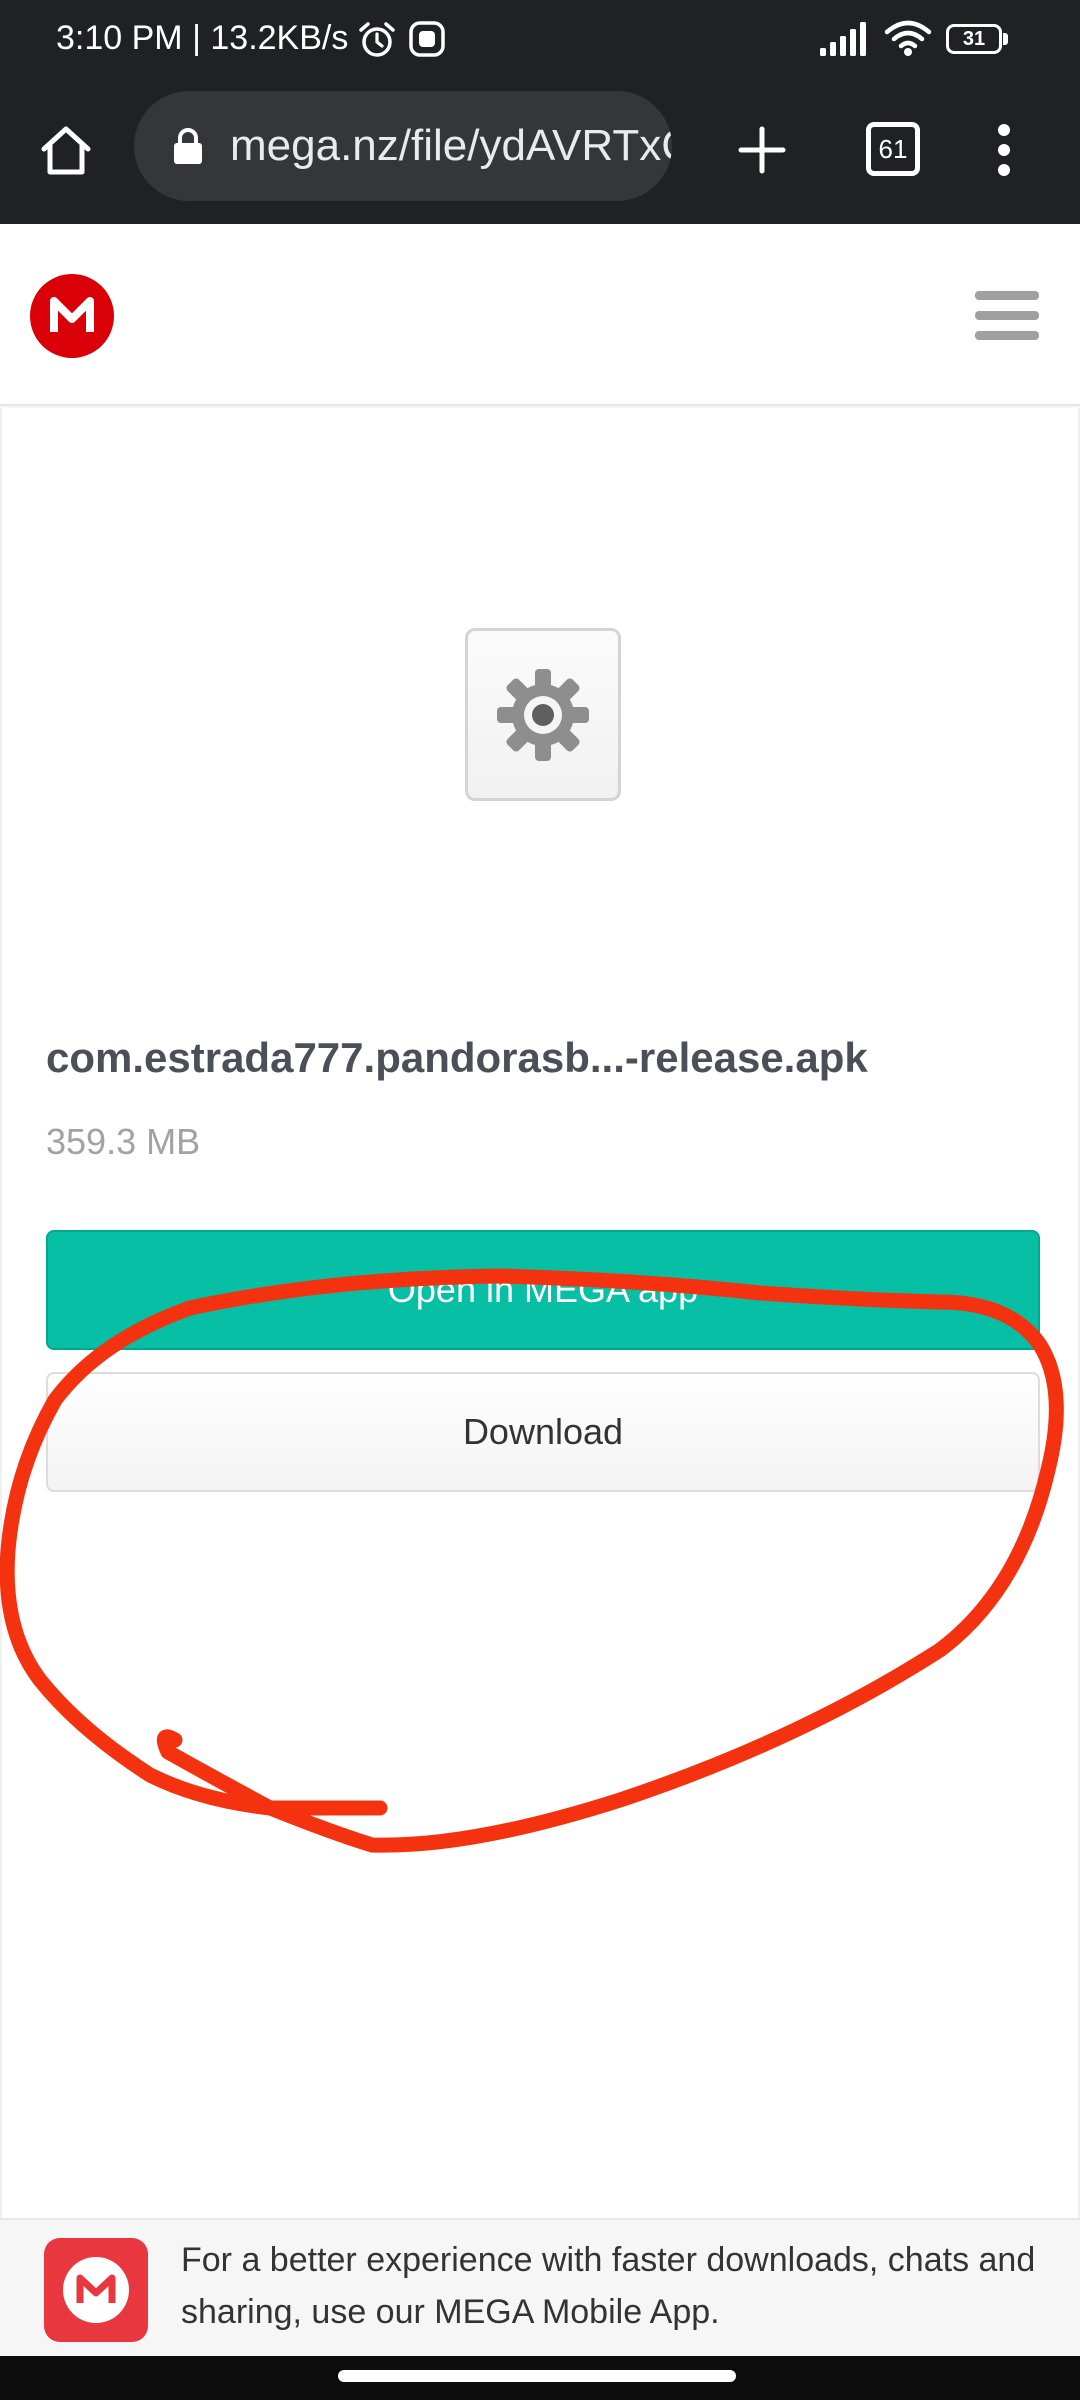 The image size is (1080, 2400). I want to click on home-icon, so click(66, 150).